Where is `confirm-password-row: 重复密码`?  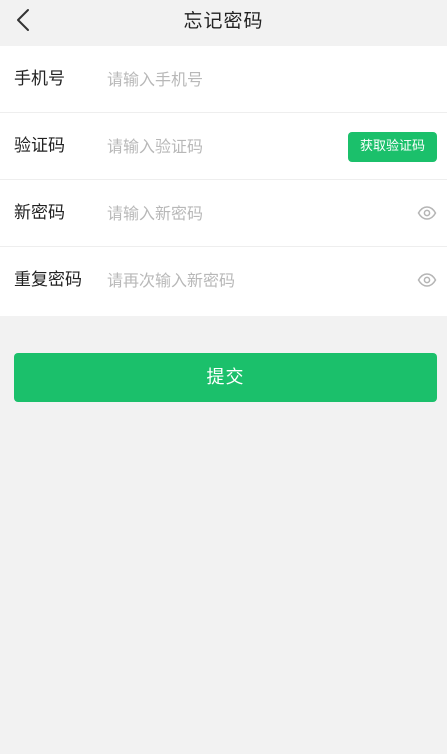 confirm-password-row: 重复密码 is located at coordinates (223, 281).